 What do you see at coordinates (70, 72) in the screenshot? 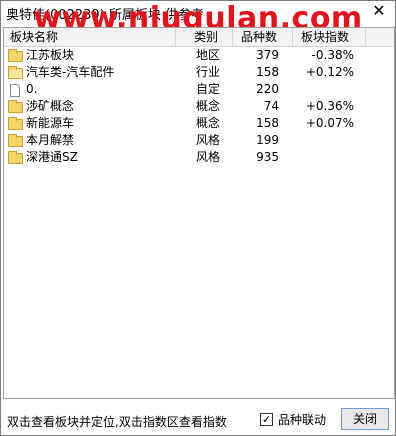
I see `block-name: 汽车类-汽车配件` at bounding box center [70, 72].